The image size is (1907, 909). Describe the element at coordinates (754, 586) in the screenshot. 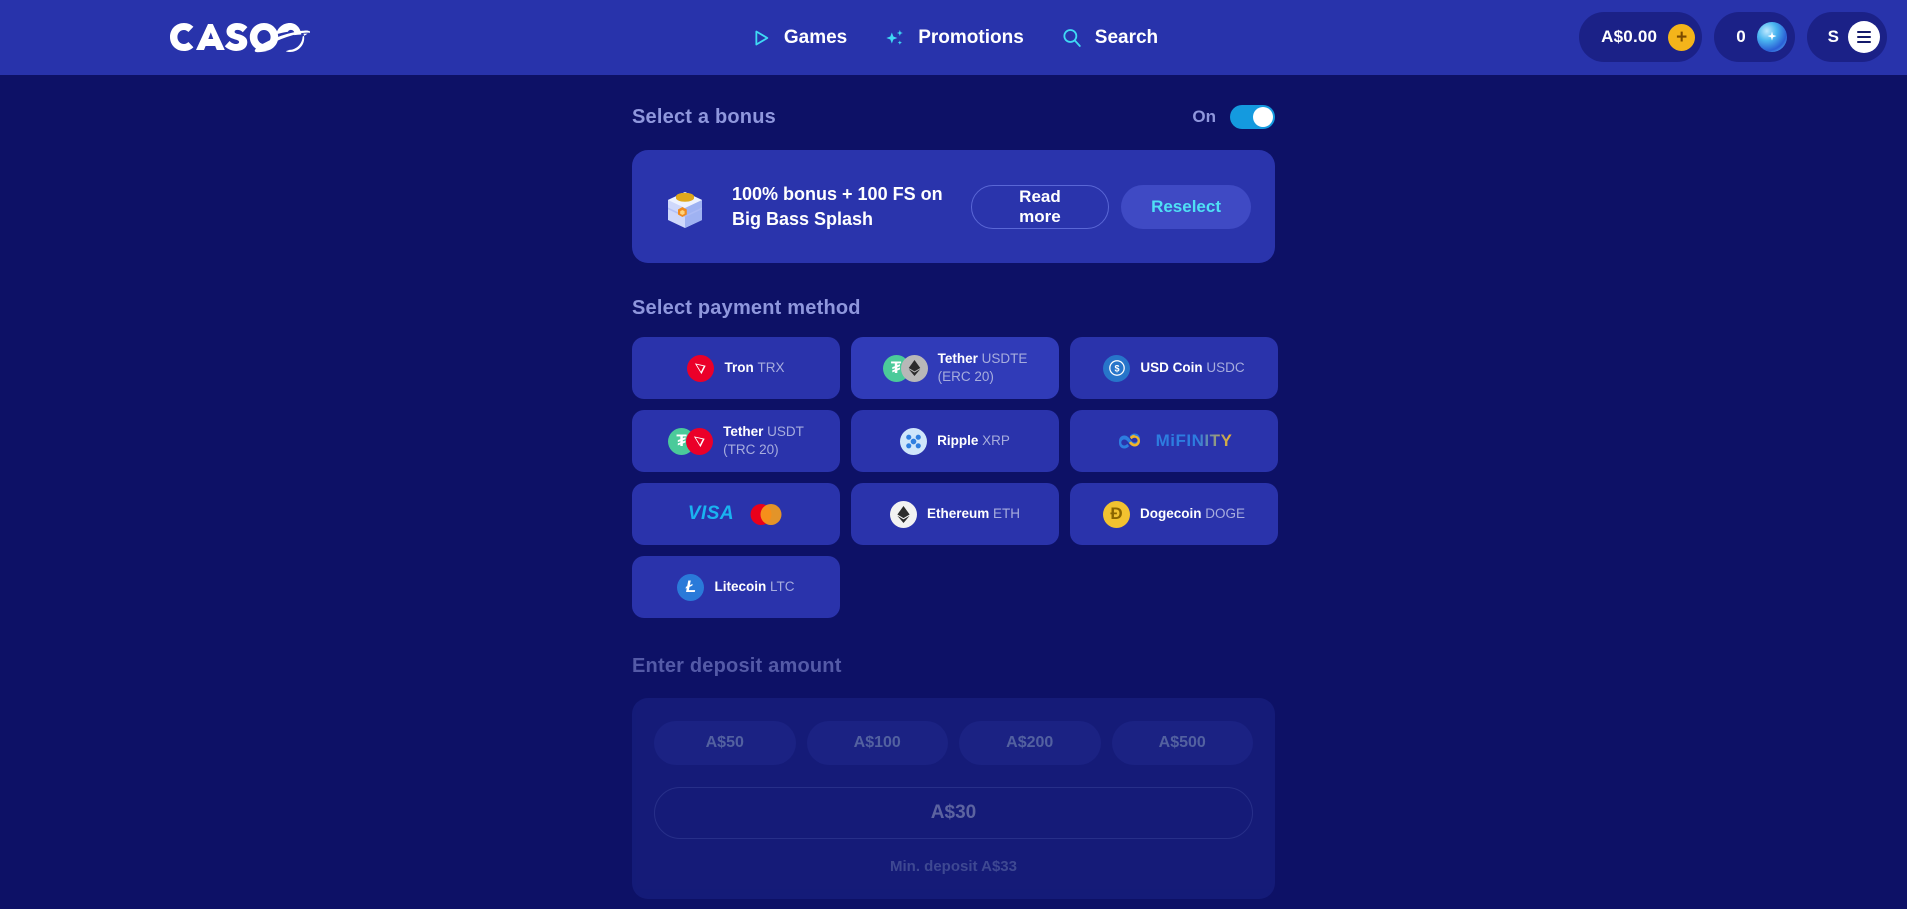

I see `payment-method-label: Litecoin LTC` at that location.